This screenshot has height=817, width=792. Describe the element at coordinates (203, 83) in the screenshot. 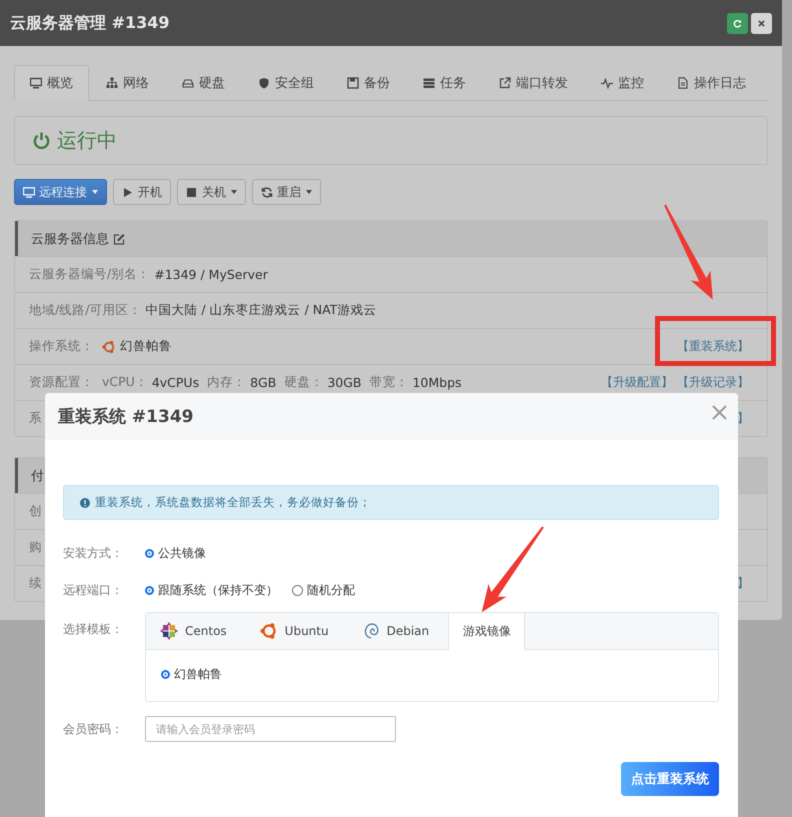

I see `tab: 硬盘` at that location.